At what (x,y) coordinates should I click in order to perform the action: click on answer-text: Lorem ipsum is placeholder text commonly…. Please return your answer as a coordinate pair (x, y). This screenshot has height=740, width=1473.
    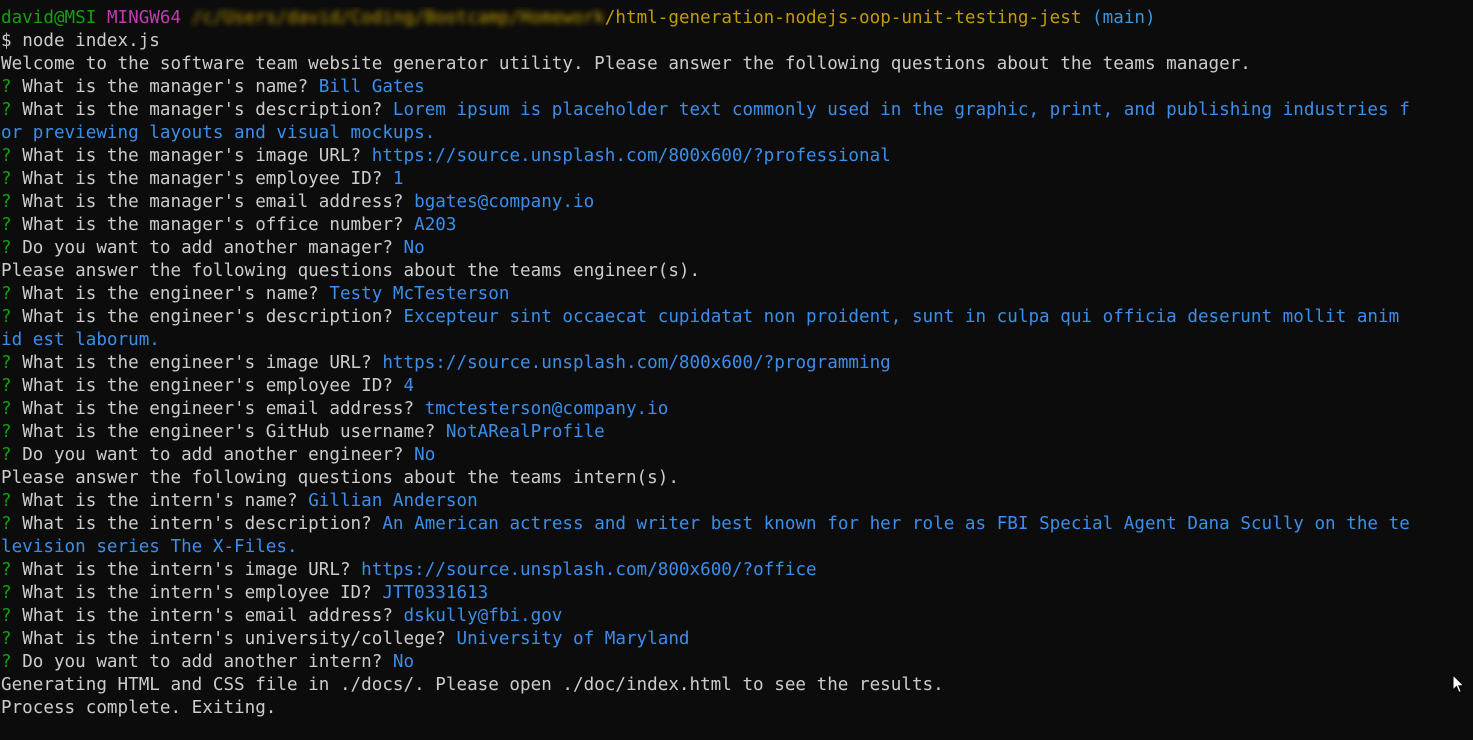
    Looking at the image, I should click on (901, 110).